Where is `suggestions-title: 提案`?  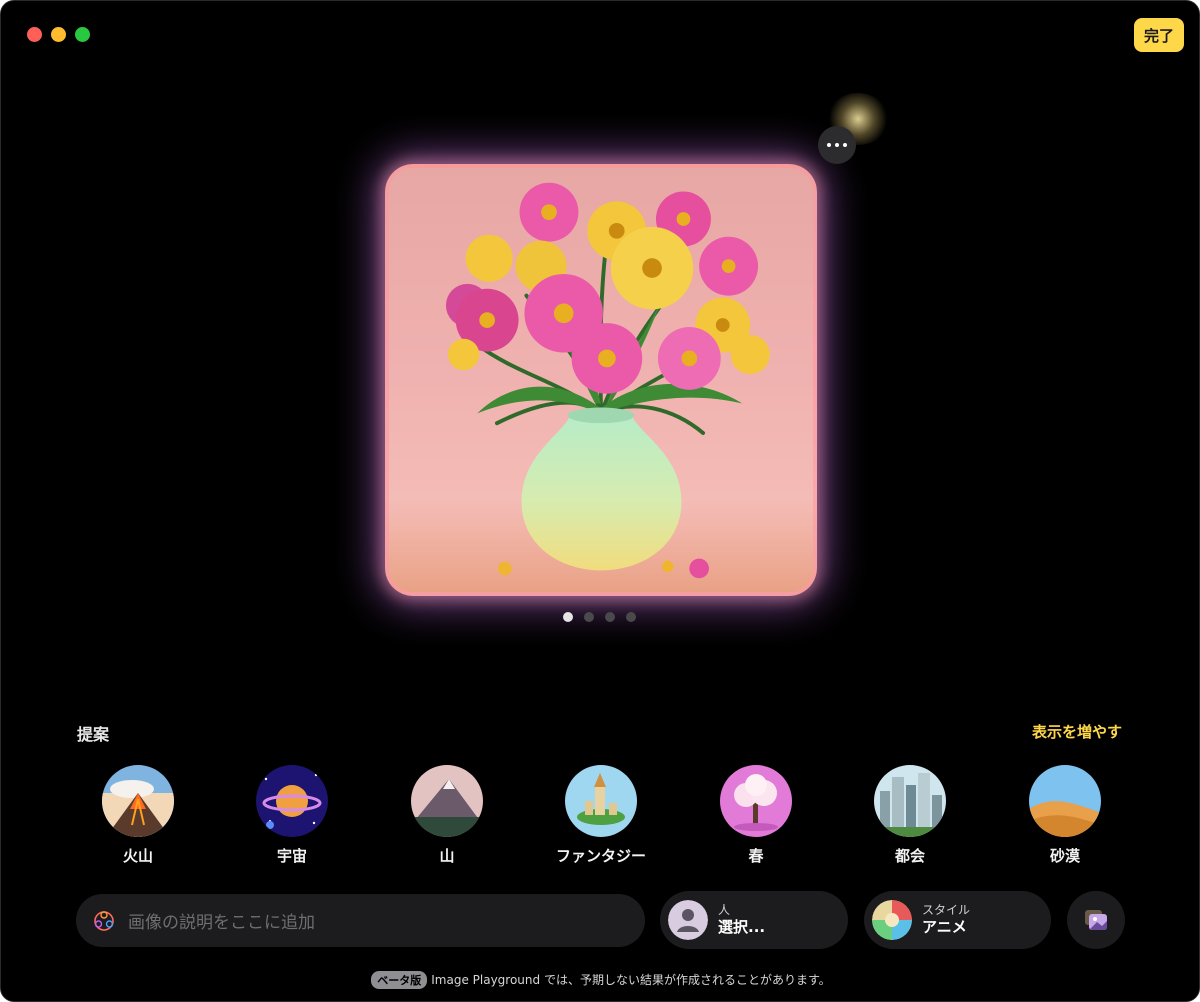 suggestions-title: 提案 is located at coordinates (93, 734).